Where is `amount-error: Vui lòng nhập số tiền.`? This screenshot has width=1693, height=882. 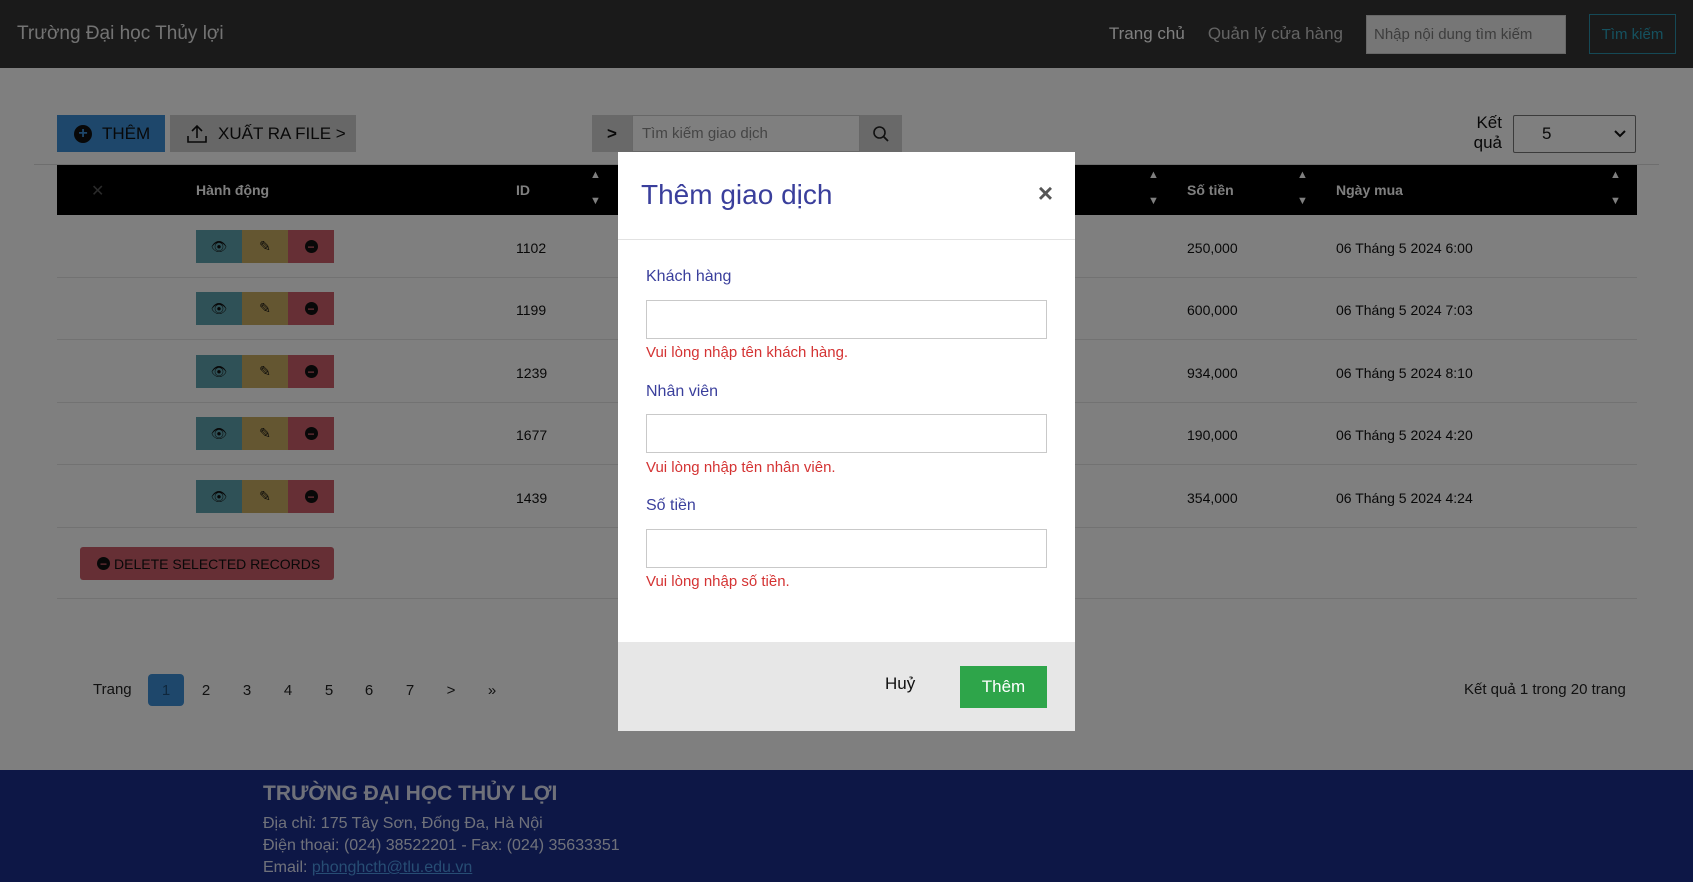
amount-error: Vui lòng nhập số tiền. is located at coordinates (718, 581).